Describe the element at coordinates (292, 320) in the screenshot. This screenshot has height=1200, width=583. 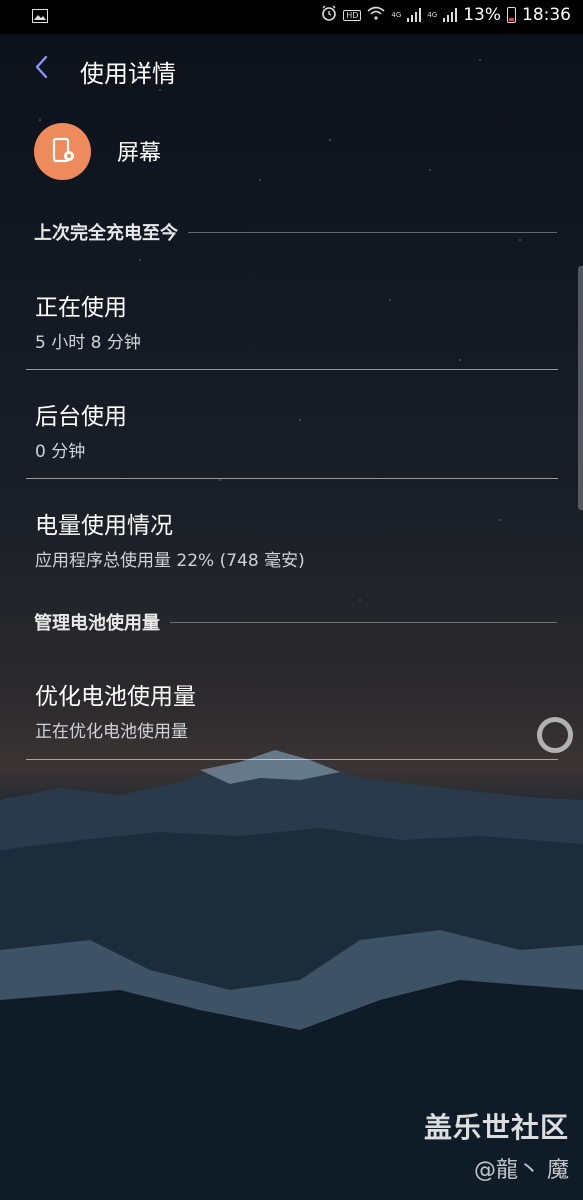
I see `list-item-foreground-usage: 正在使用 5 小时 8 分钟` at that location.